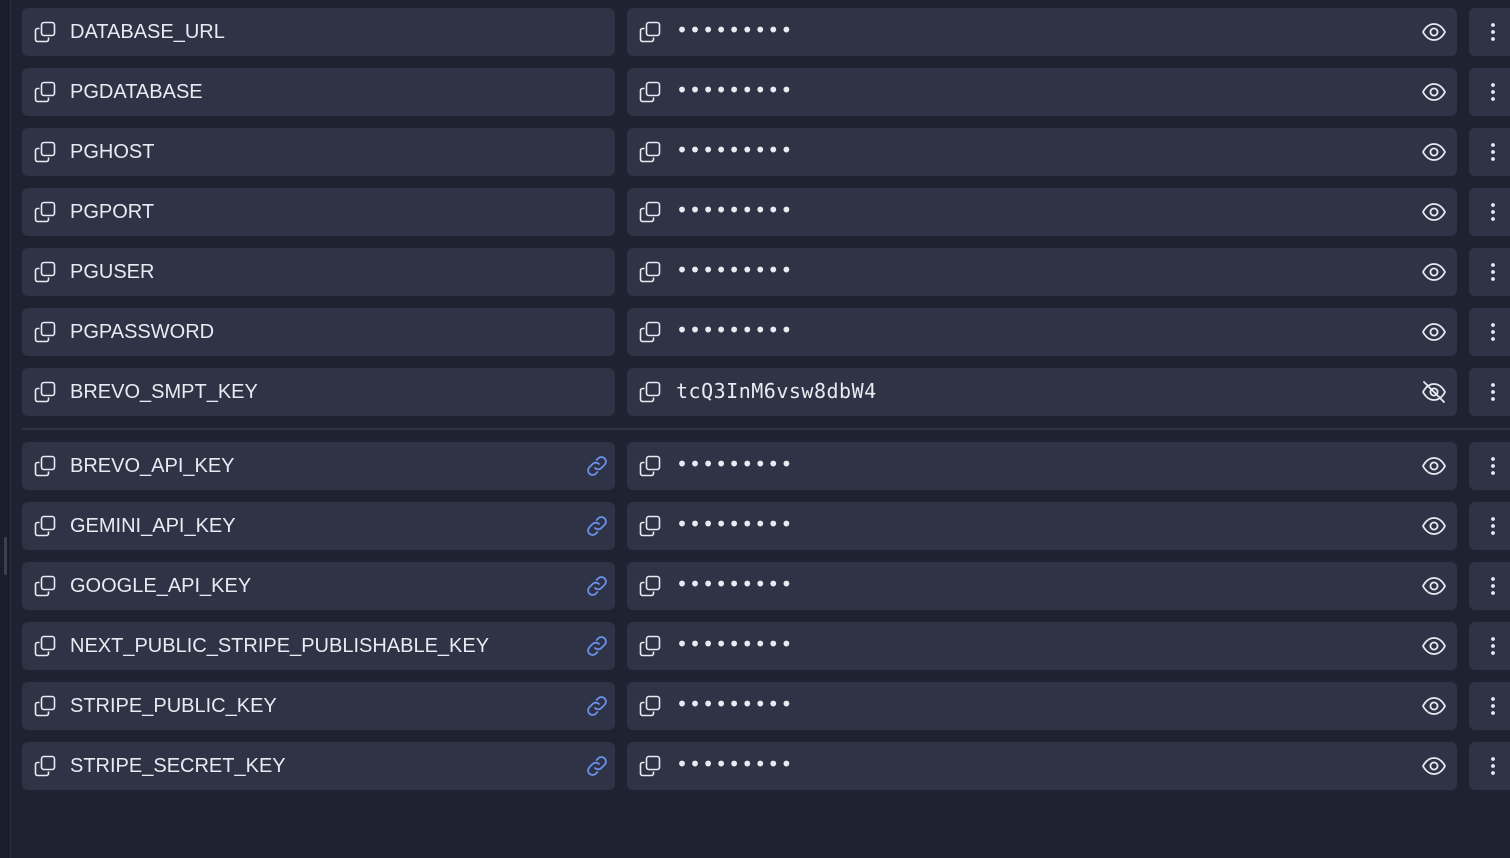 This screenshot has height=858, width=1510. What do you see at coordinates (318, 332) in the screenshot?
I see `variable-name-cell: PGPASSWORD` at bounding box center [318, 332].